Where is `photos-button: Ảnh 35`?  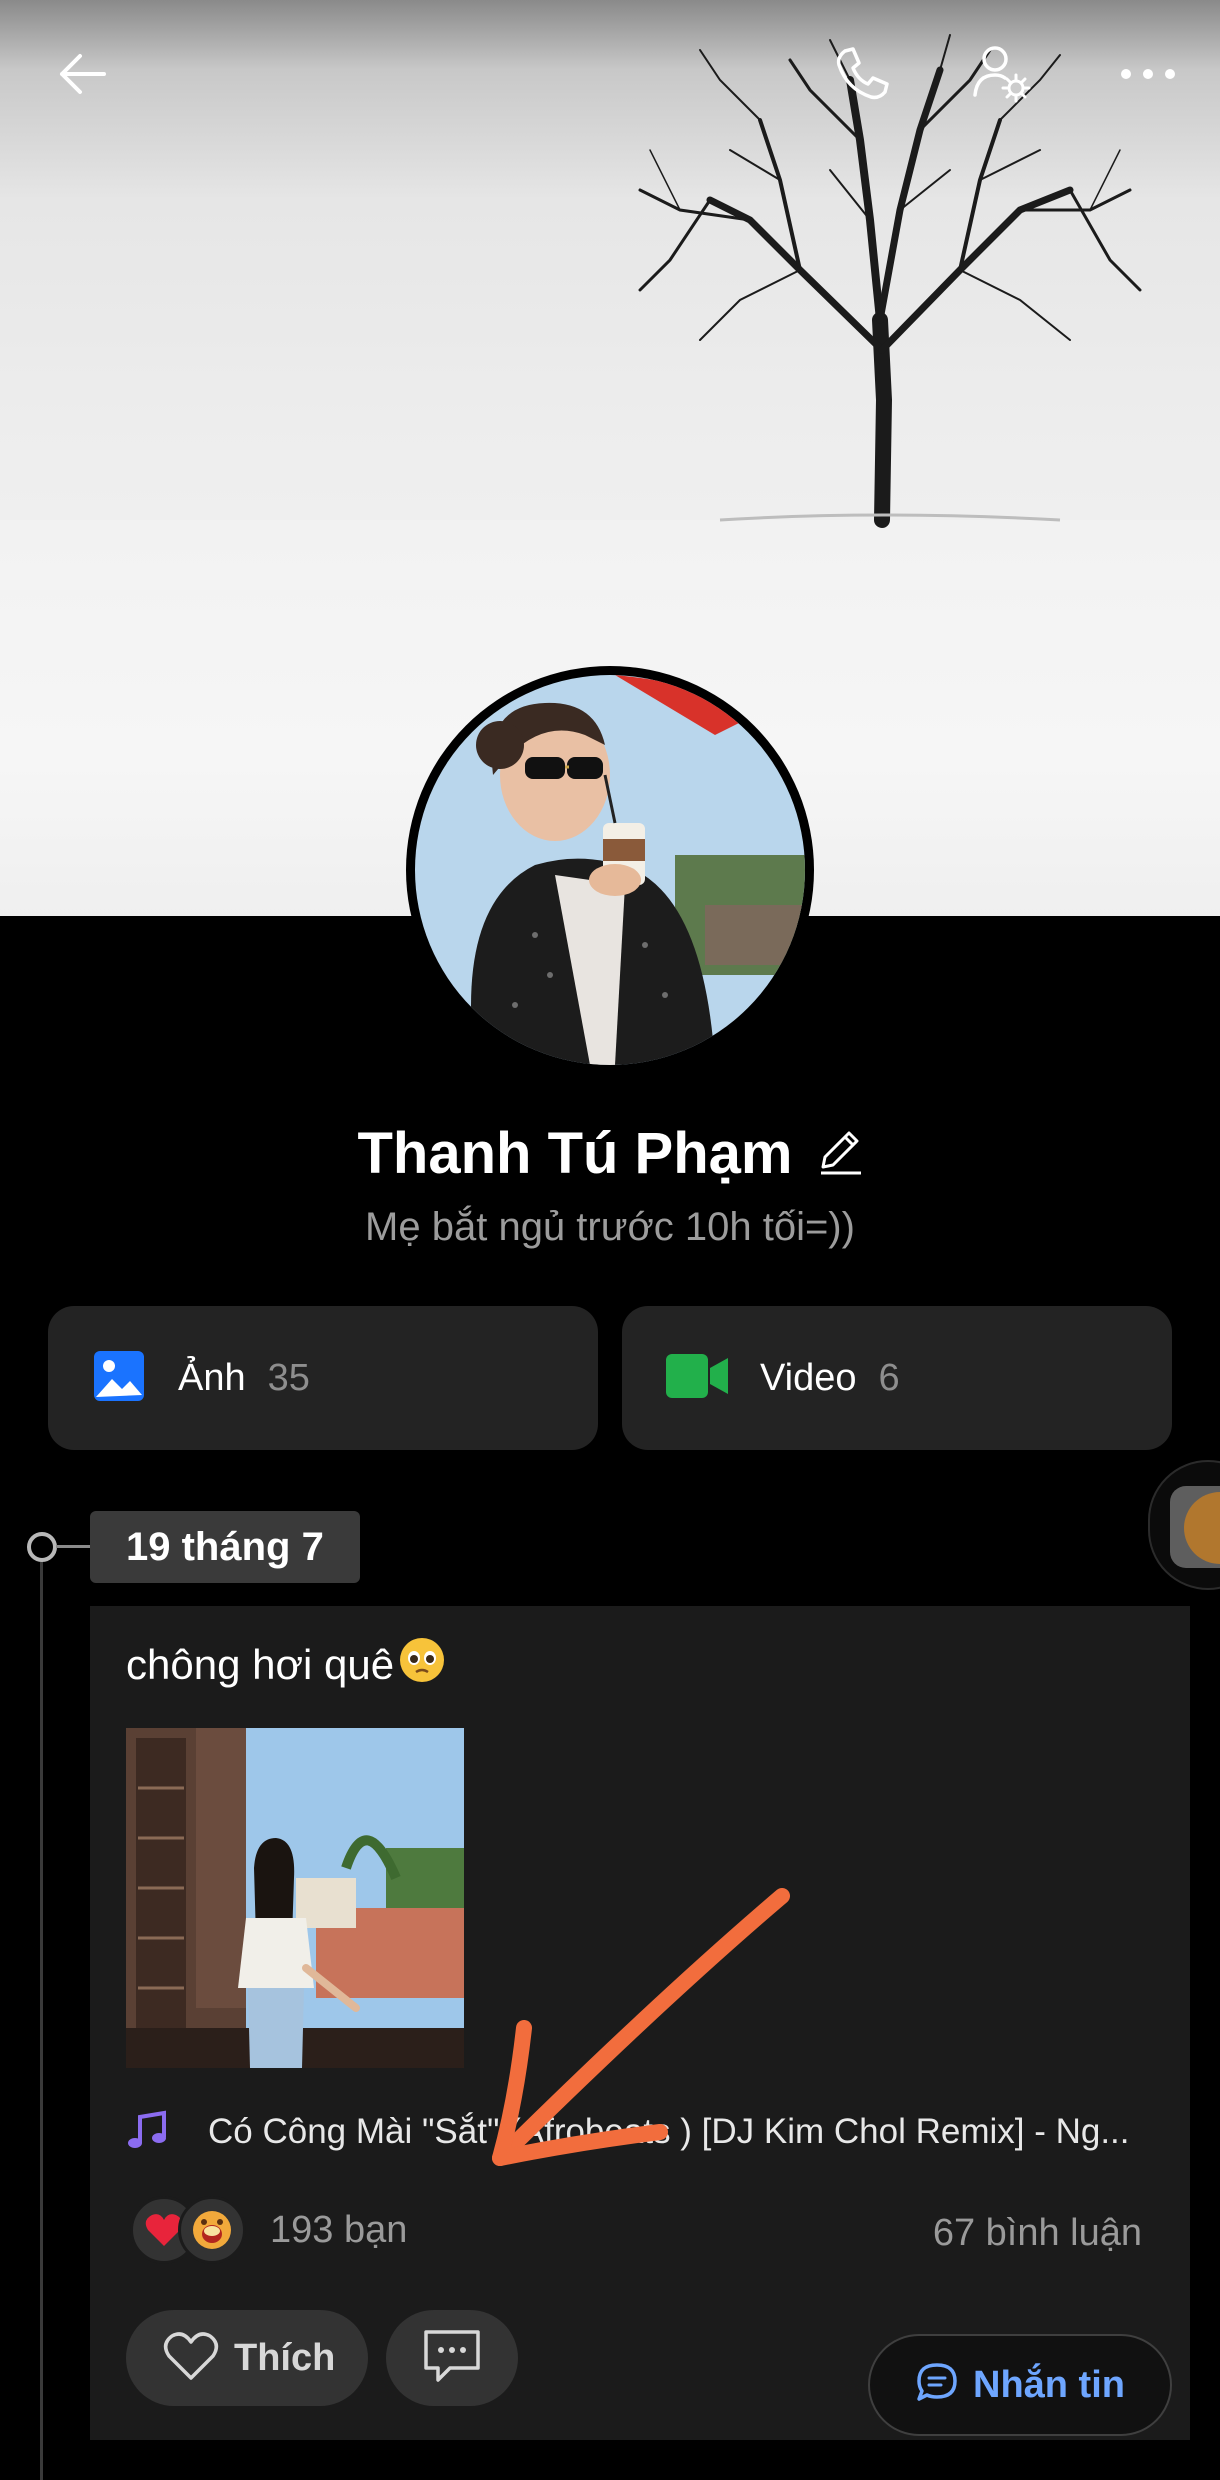
photos-button: Ảnh 35 is located at coordinates (323, 1378).